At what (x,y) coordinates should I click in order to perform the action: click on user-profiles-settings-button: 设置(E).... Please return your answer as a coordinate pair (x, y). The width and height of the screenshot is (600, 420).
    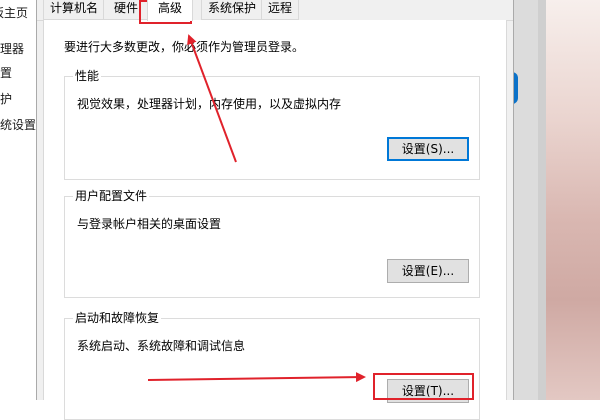
    Looking at the image, I should click on (428, 271).